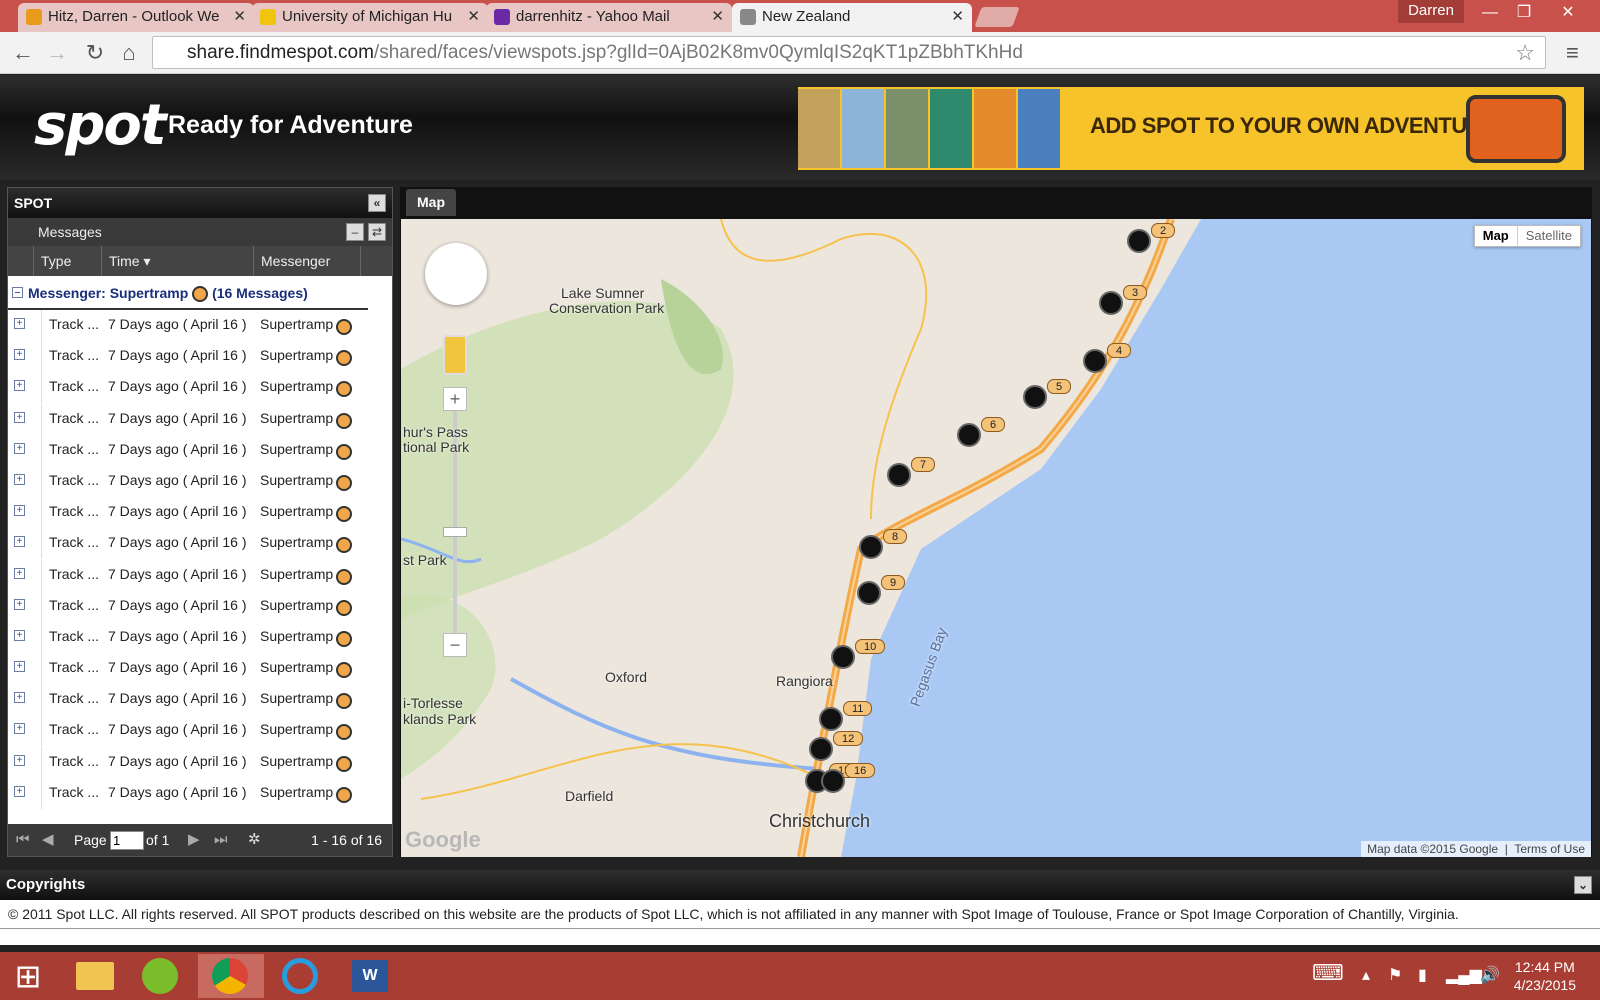 The image size is (1600, 1000). I want to click on refresh-icon: ⇄, so click(377, 232).